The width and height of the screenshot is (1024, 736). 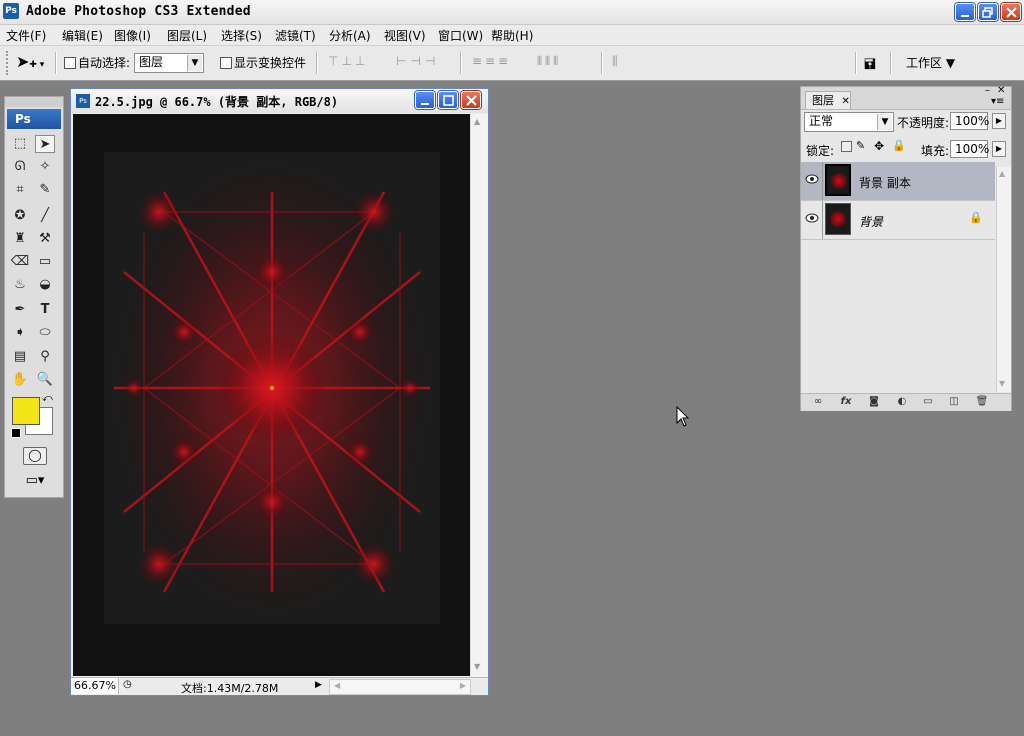 What do you see at coordinates (988, 12) in the screenshot?
I see `restore-button` at bounding box center [988, 12].